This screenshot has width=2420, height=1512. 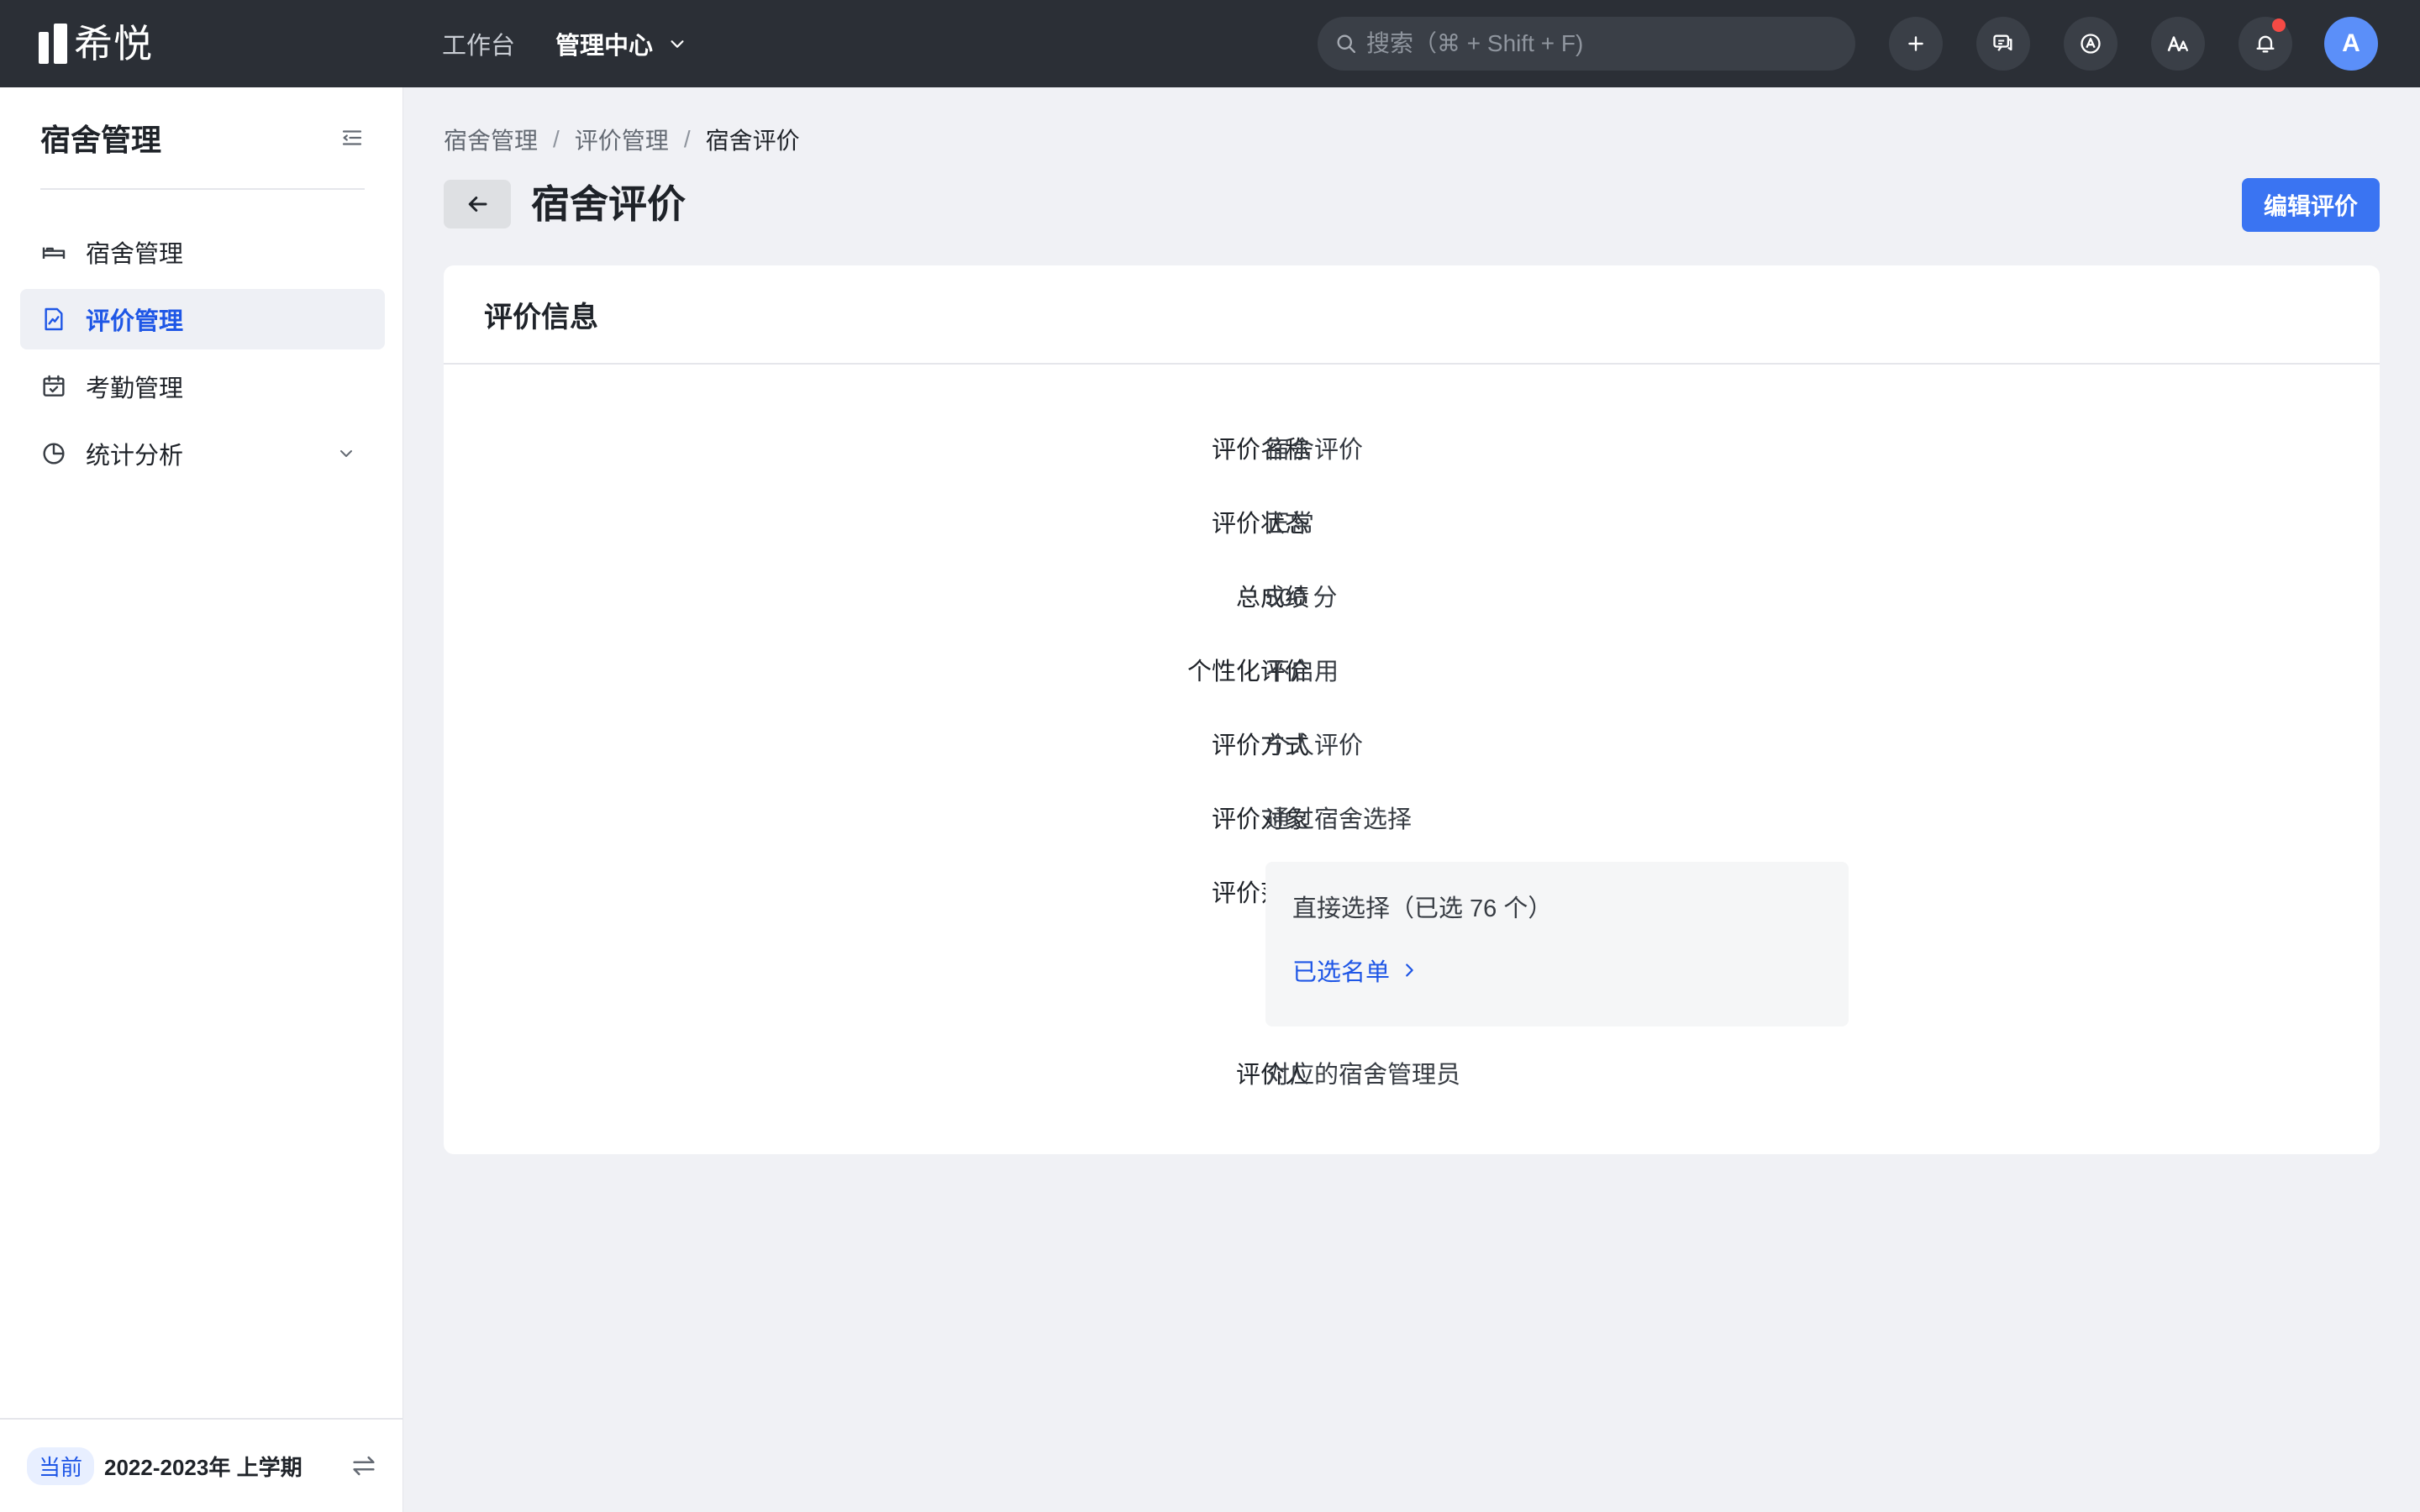 What do you see at coordinates (202, 453) in the screenshot?
I see `sidebar-item-statistics: 统计分析` at bounding box center [202, 453].